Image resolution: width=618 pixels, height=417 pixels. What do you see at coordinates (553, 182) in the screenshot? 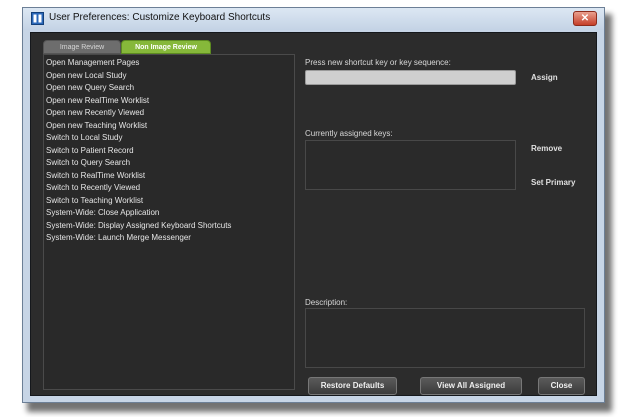
I see `set-primary-button: Set Primary` at bounding box center [553, 182].